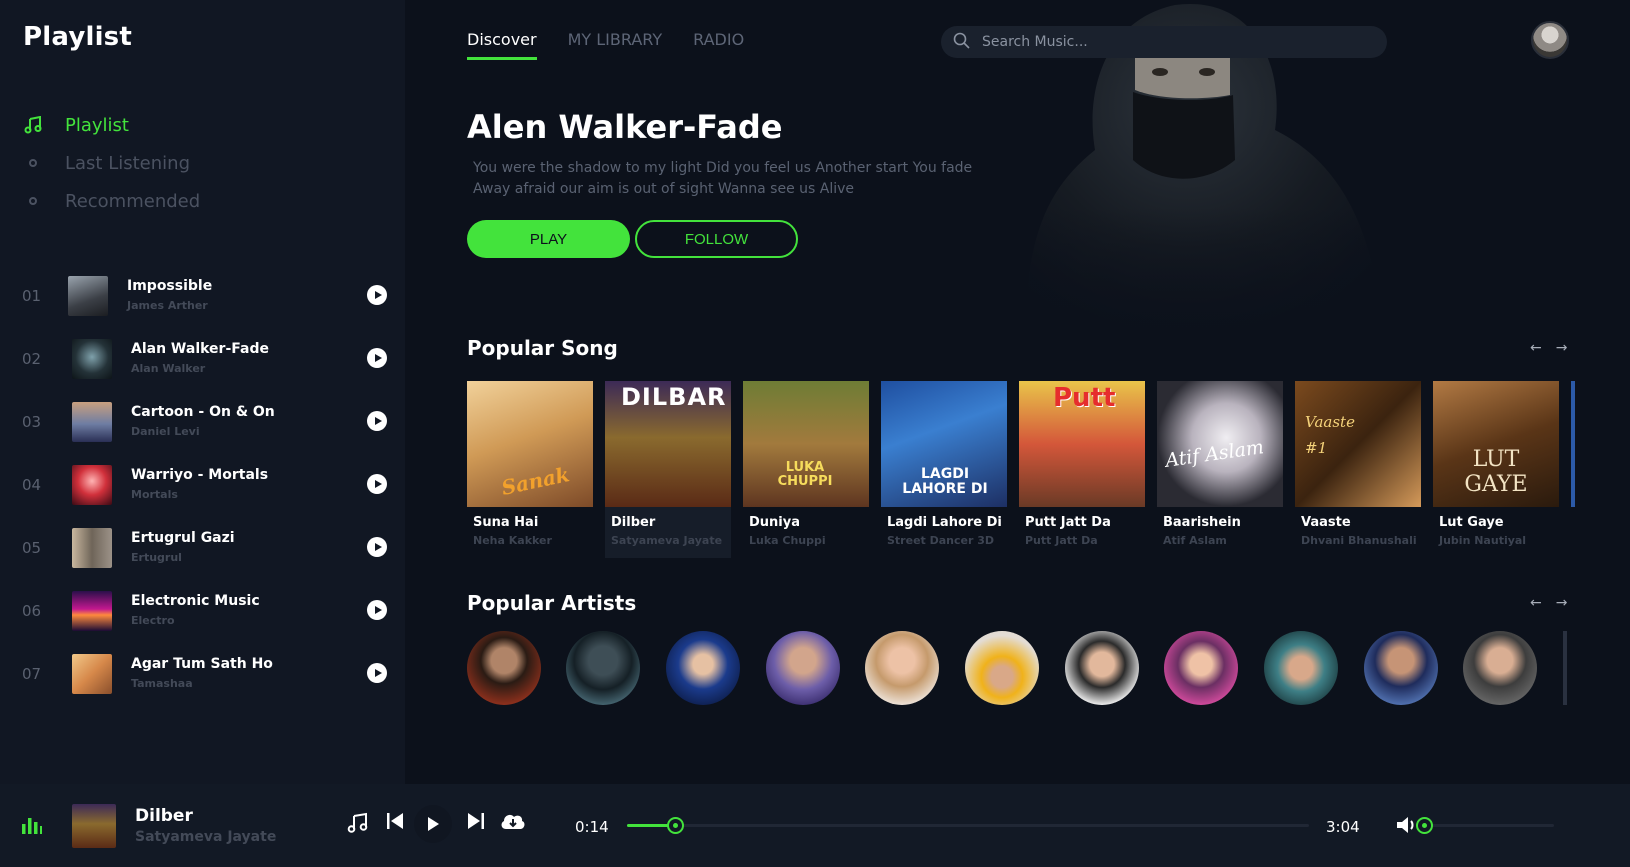  What do you see at coordinates (195, 601) in the screenshot?
I see `track-title: Electronic Music` at bounding box center [195, 601].